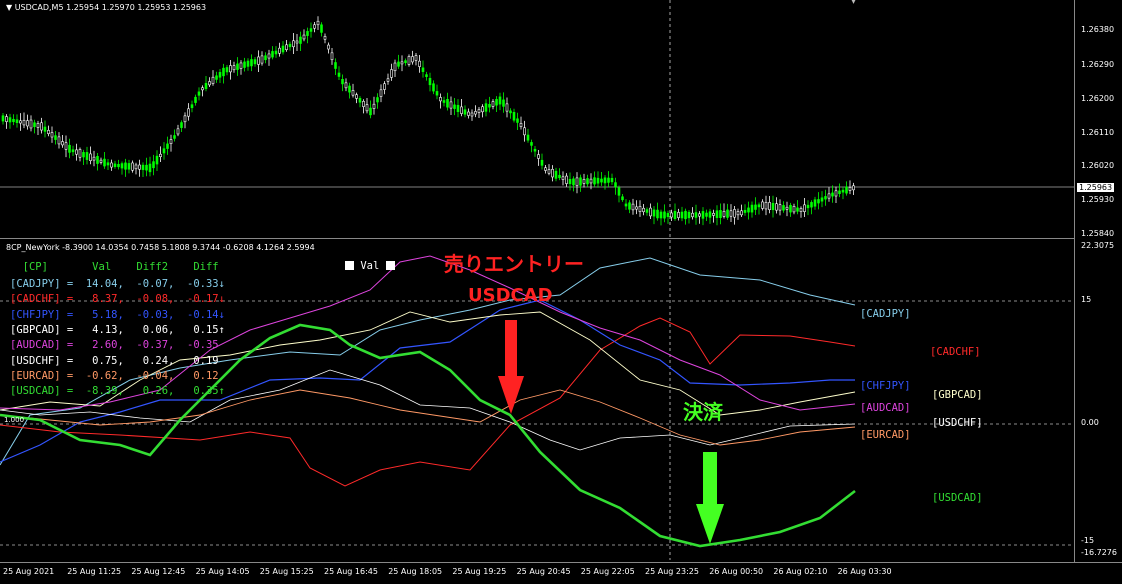  Describe the element at coordinates (672, 571) in the screenshot. I see `time-tick-label: 25 Aug 23:25` at that location.